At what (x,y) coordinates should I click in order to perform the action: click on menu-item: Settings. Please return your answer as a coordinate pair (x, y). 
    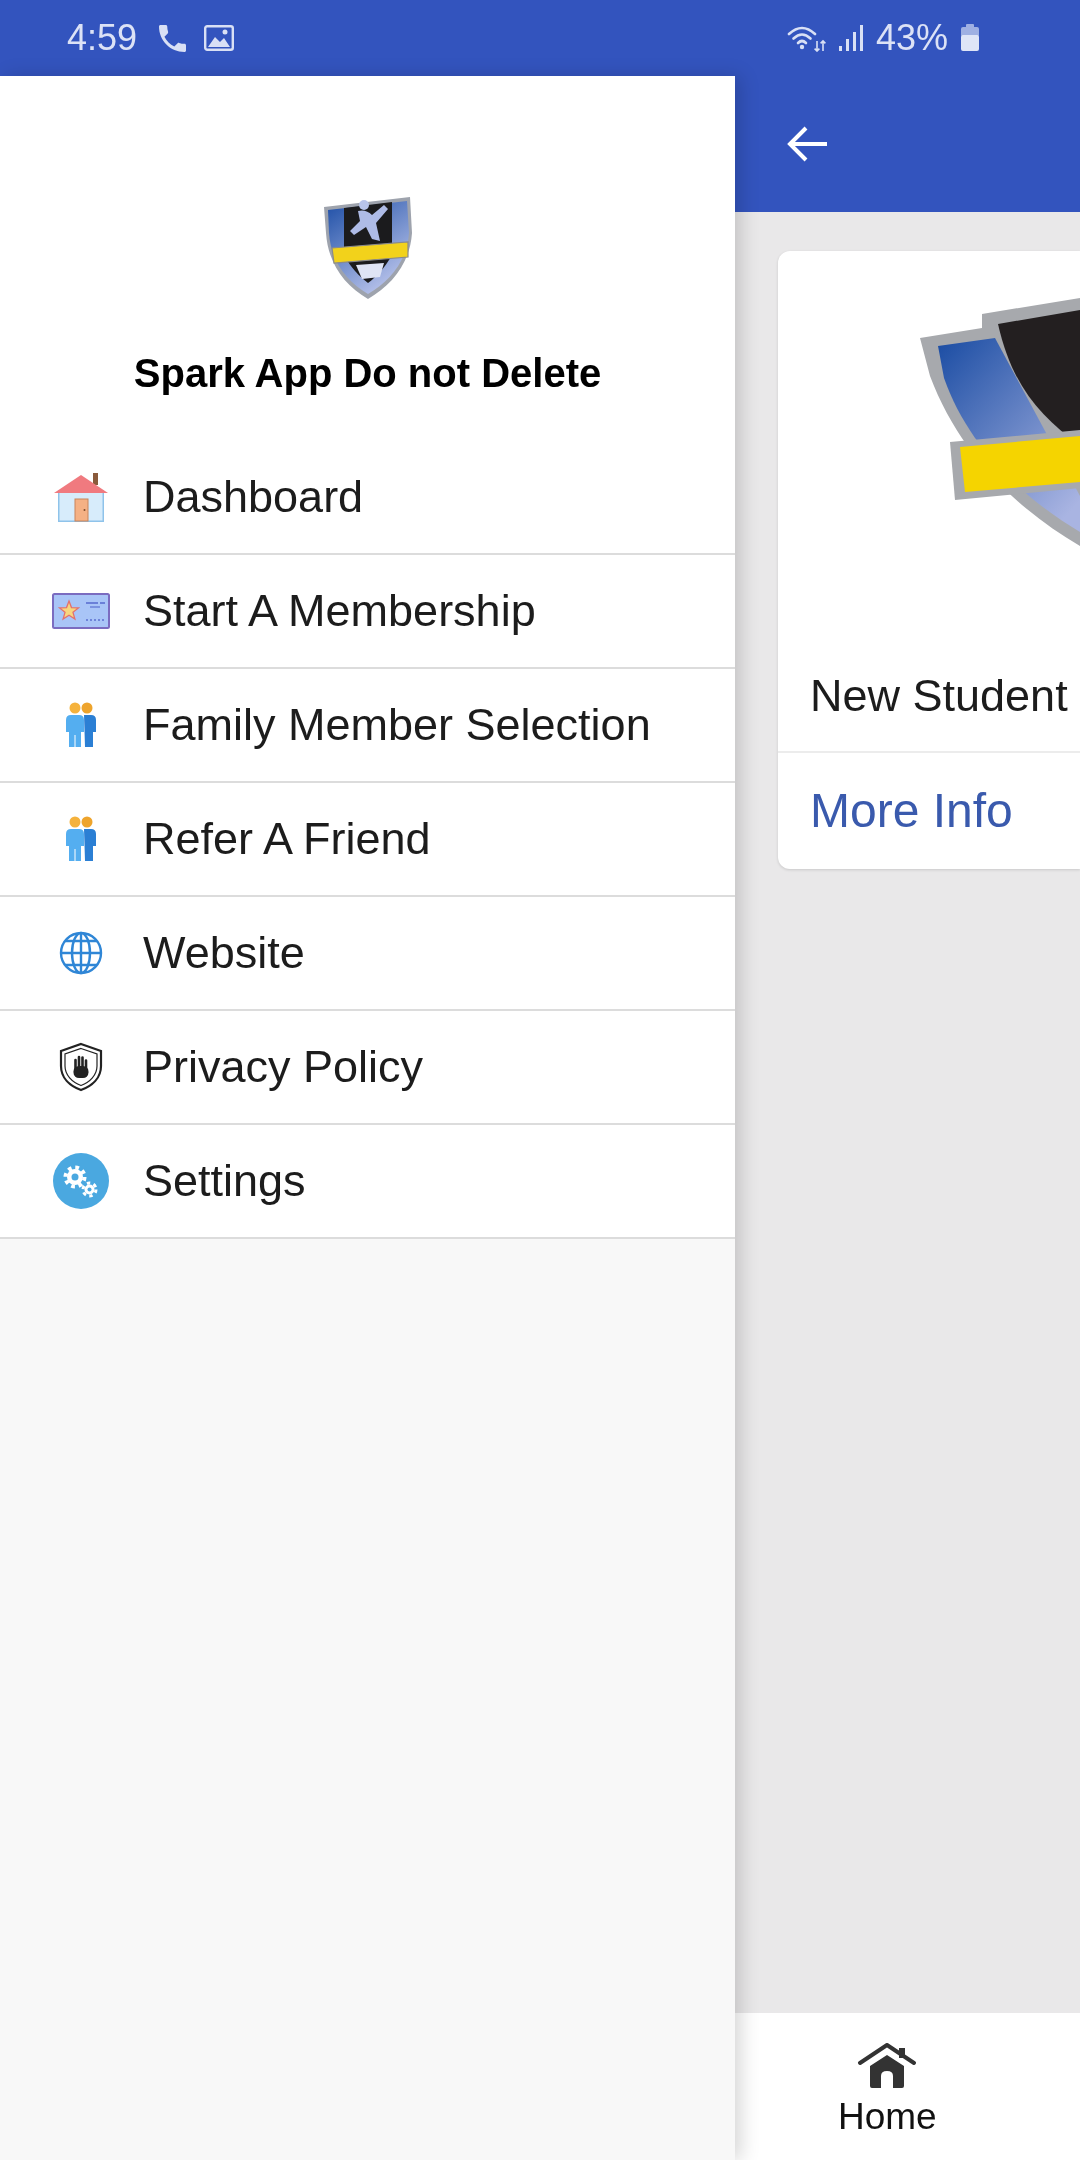
    Looking at the image, I should click on (367, 1182).